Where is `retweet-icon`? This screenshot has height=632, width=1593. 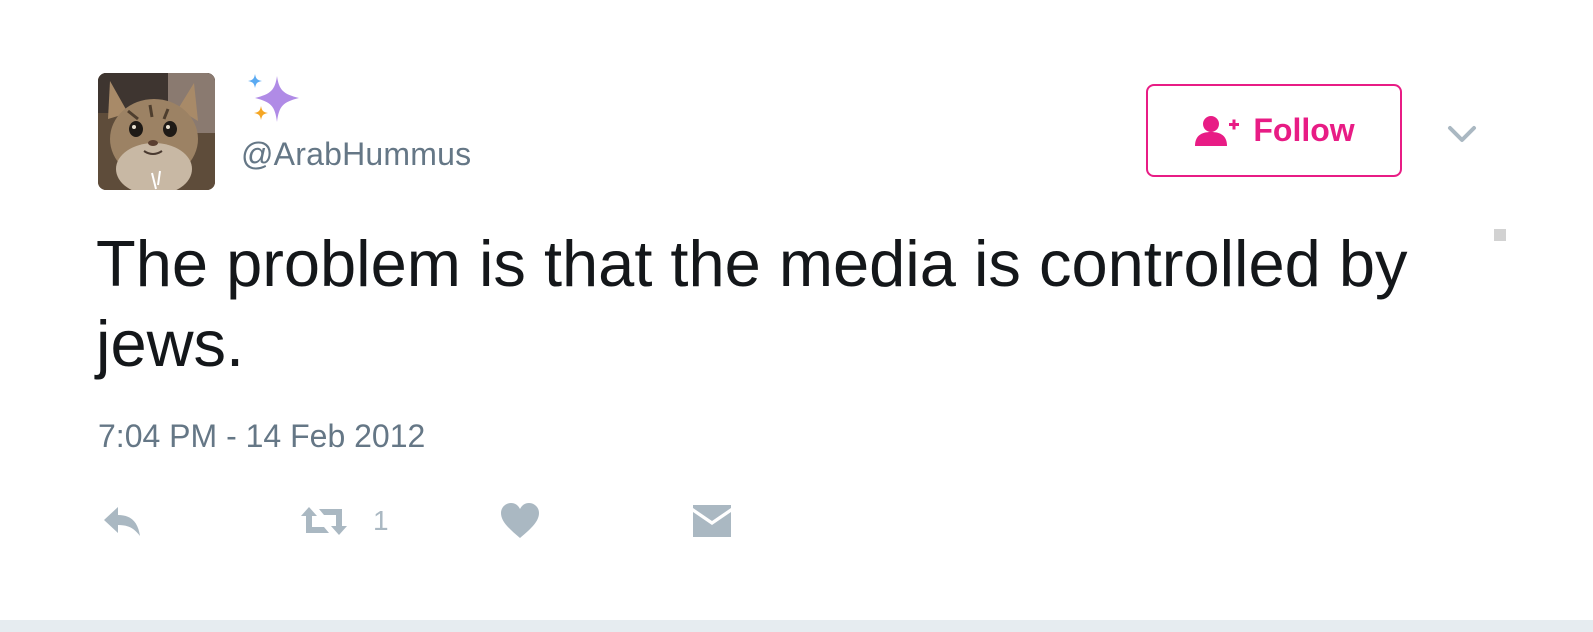 retweet-icon is located at coordinates (324, 521).